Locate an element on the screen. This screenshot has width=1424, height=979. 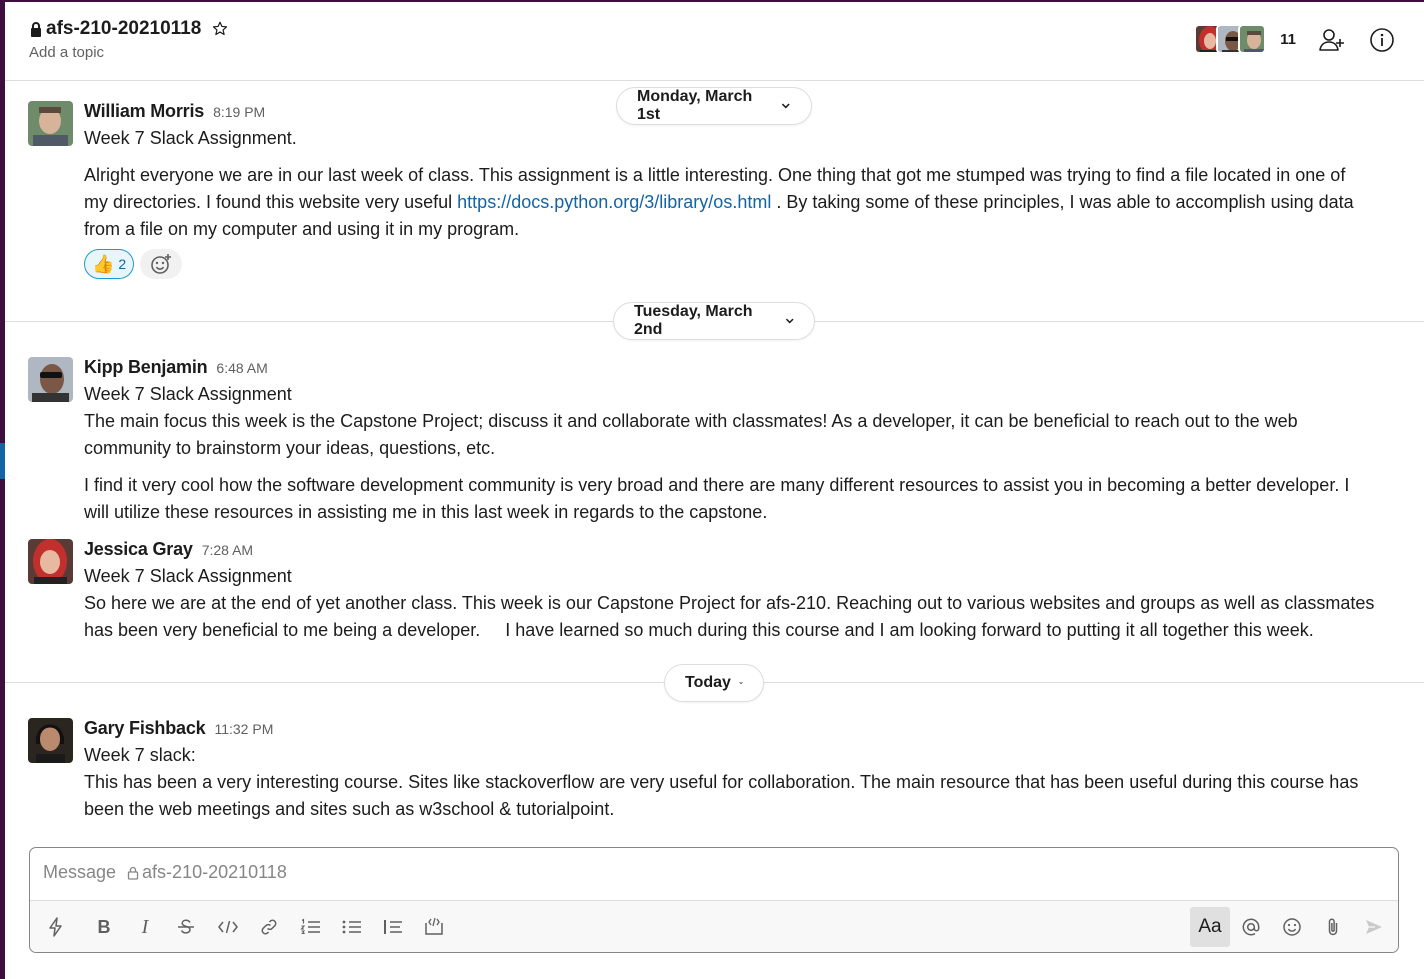
format-label: Aa is located at coordinates (1210, 926).